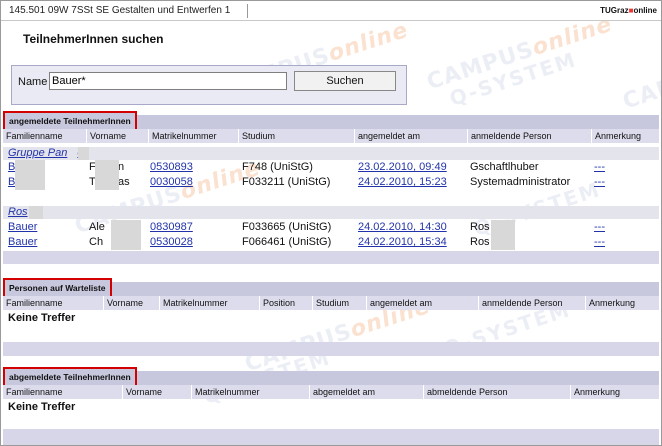 This screenshot has height=446, width=662. What do you see at coordinates (496, 392) in the screenshot?
I see `column-header: abmeldende Person` at bounding box center [496, 392].